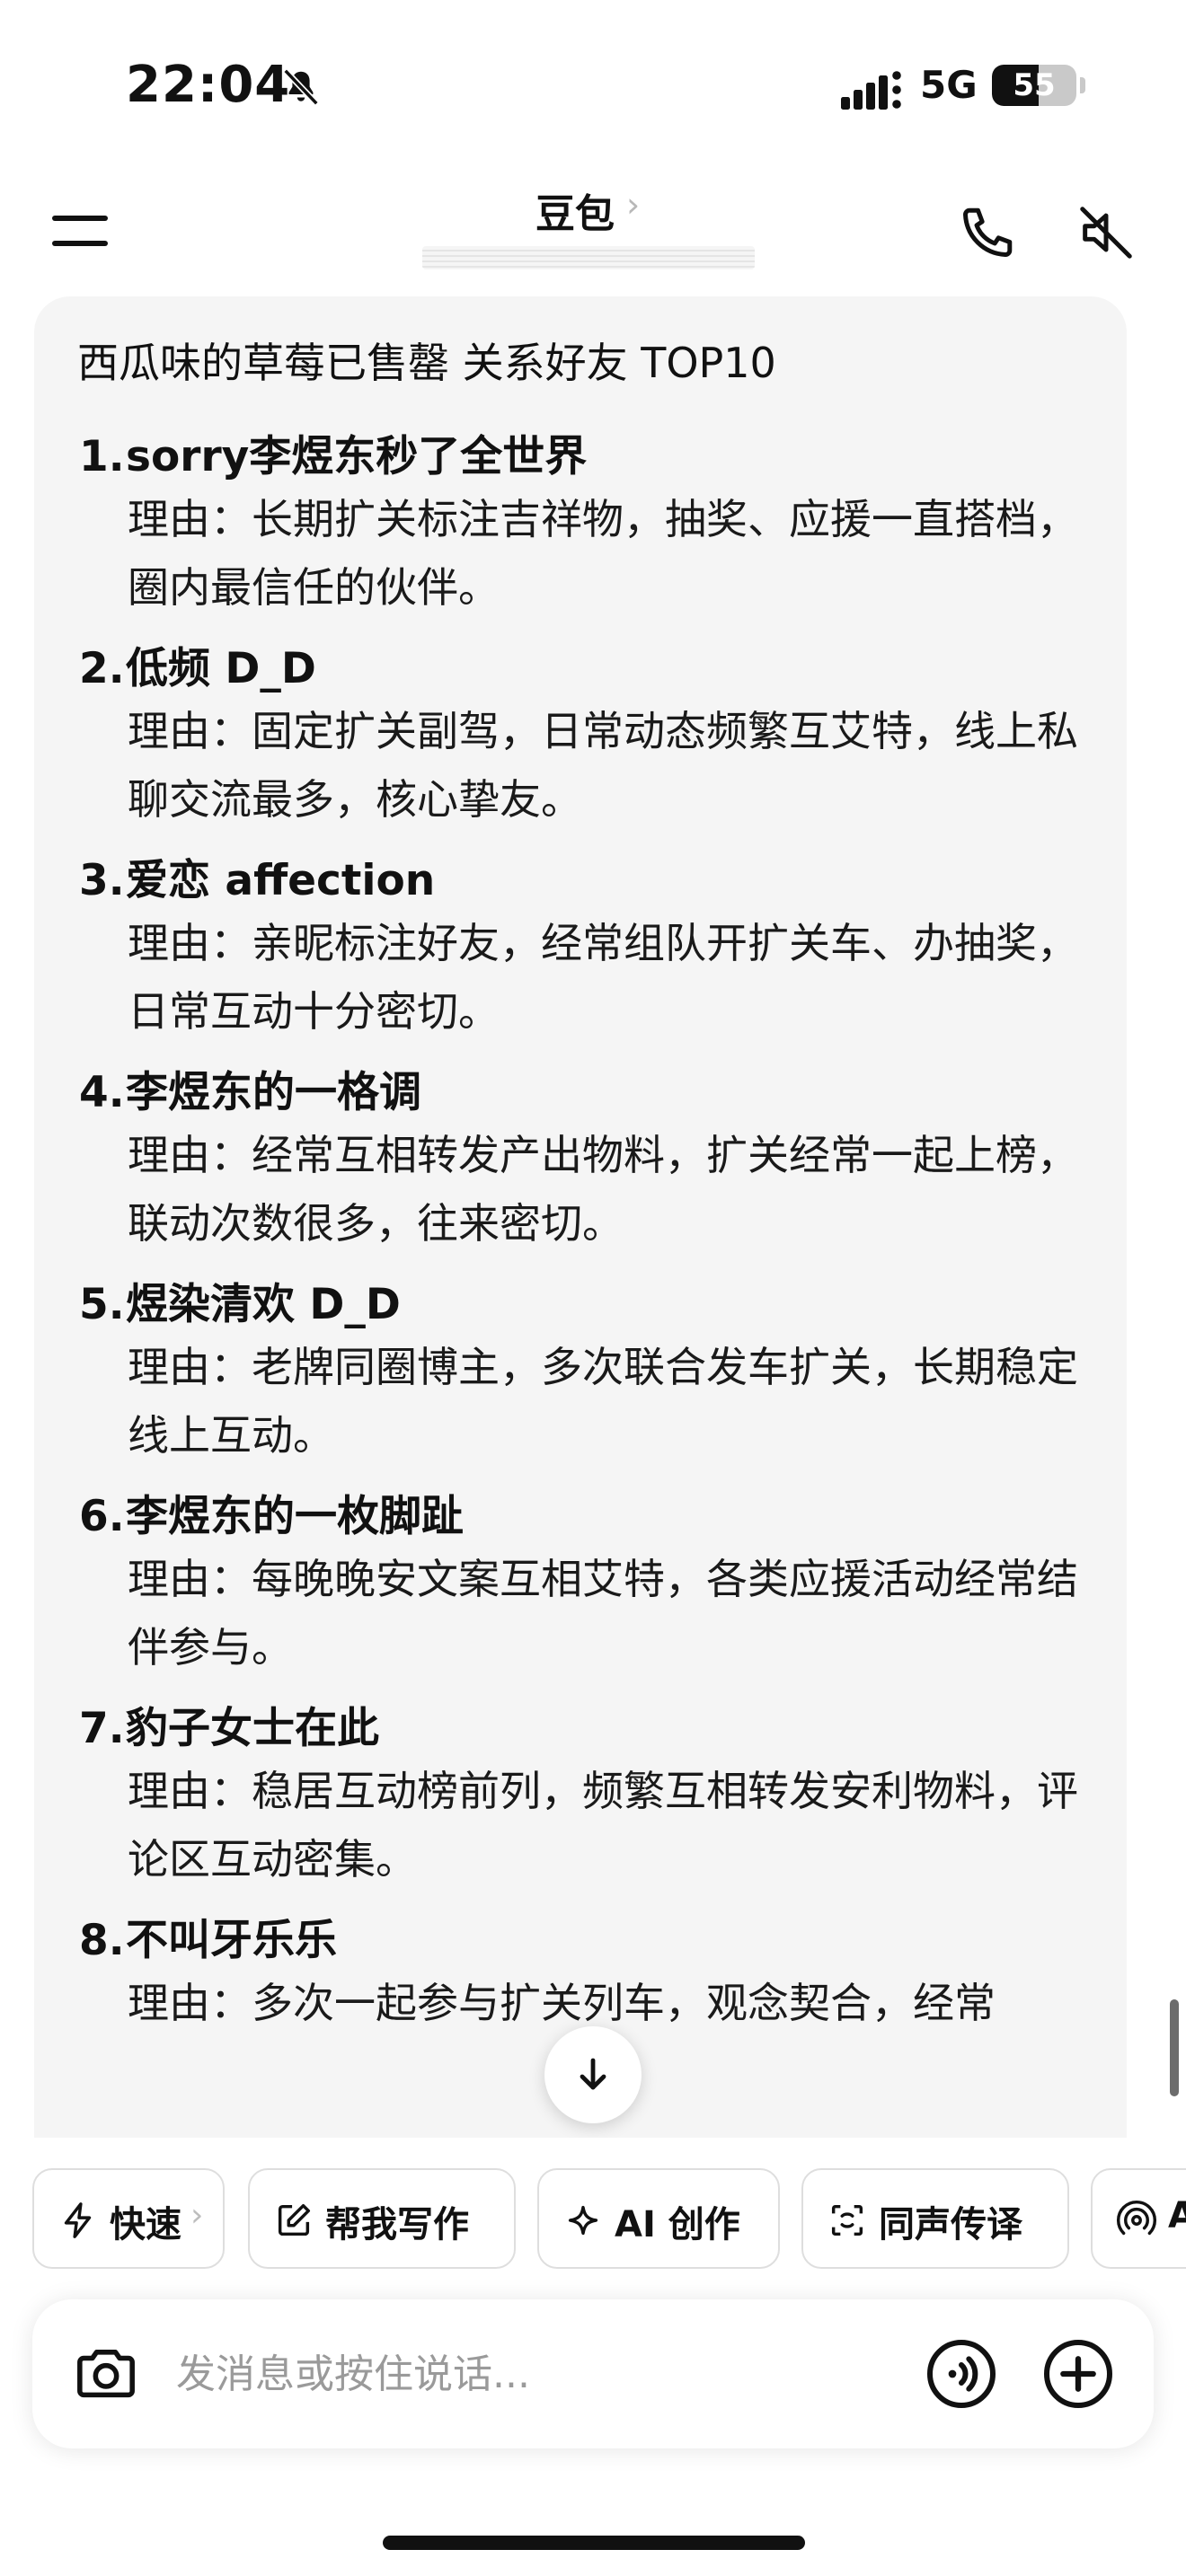 The image size is (1186, 2576). What do you see at coordinates (603, 1613) in the screenshot?
I see `item-reason: 理由：每晚晚安文案互相艾特，各类应援活动经常结伴参与。` at bounding box center [603, 1613].